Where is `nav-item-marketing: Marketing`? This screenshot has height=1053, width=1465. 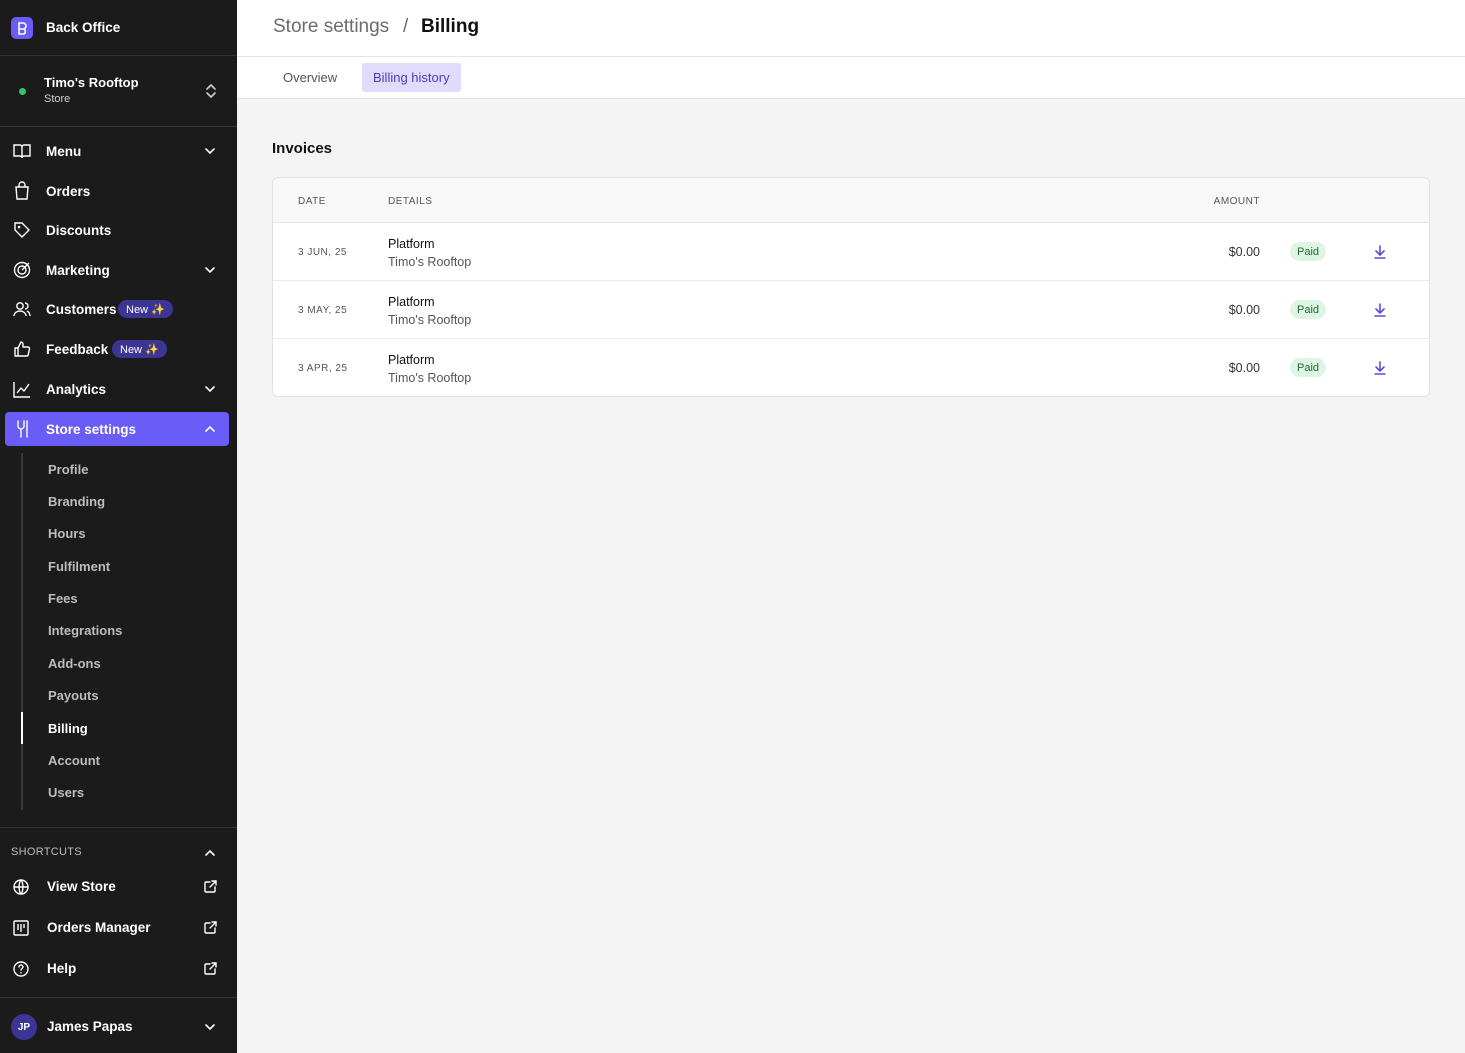 nav-item-marketing: Marketing is located at coordinates (117, 270).